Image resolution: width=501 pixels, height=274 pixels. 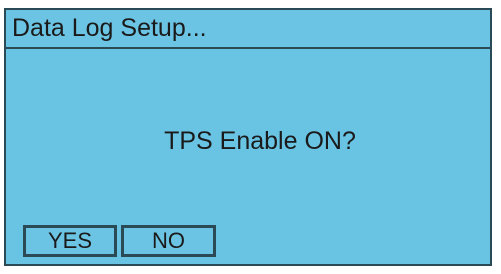 What do you see at coordinates (70, 241) in the screenshot?
I see `yes-button: YES` at bounding box center [70, 241].